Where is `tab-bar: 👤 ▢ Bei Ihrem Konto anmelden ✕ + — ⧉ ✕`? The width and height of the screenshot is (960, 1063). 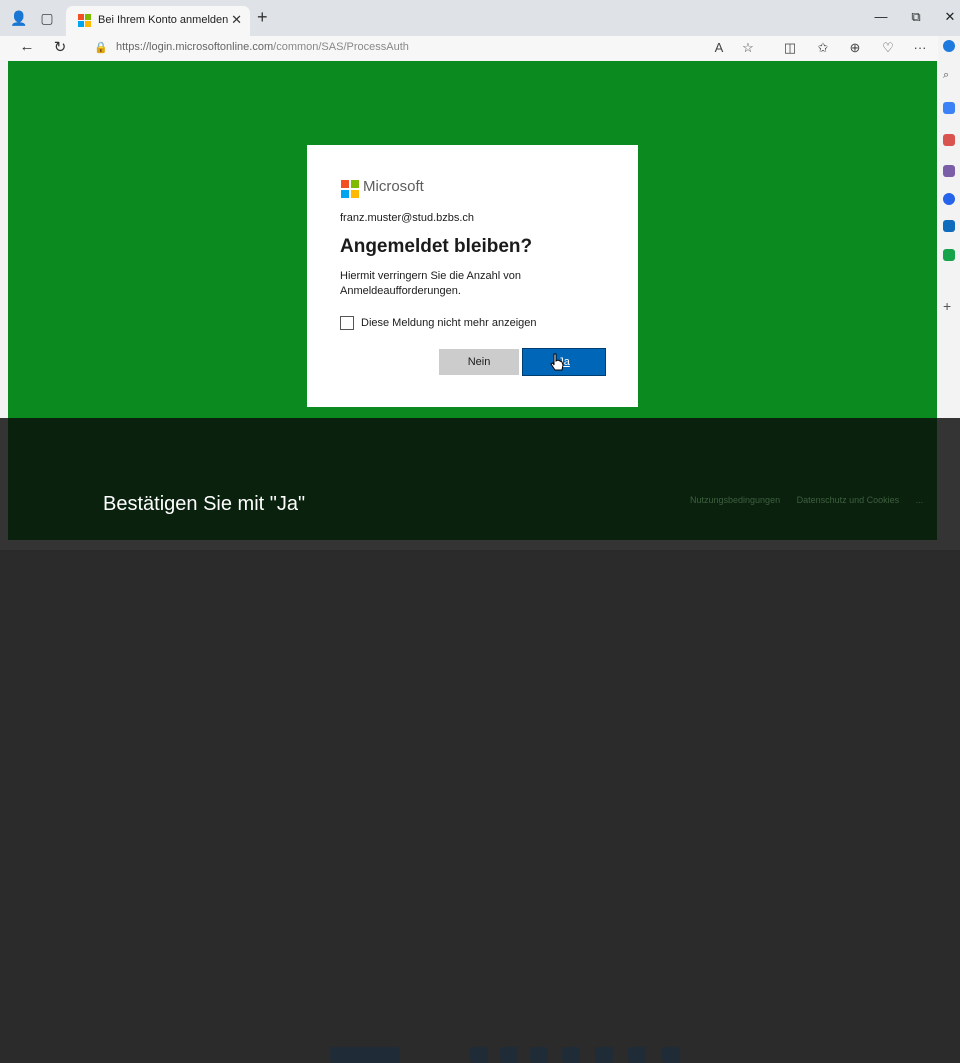 tab-bar: 👤 ▢ Bei Ihrem Konto anmelden ✕ + — ⧉ ✕ is located at coordinates (480, 18).